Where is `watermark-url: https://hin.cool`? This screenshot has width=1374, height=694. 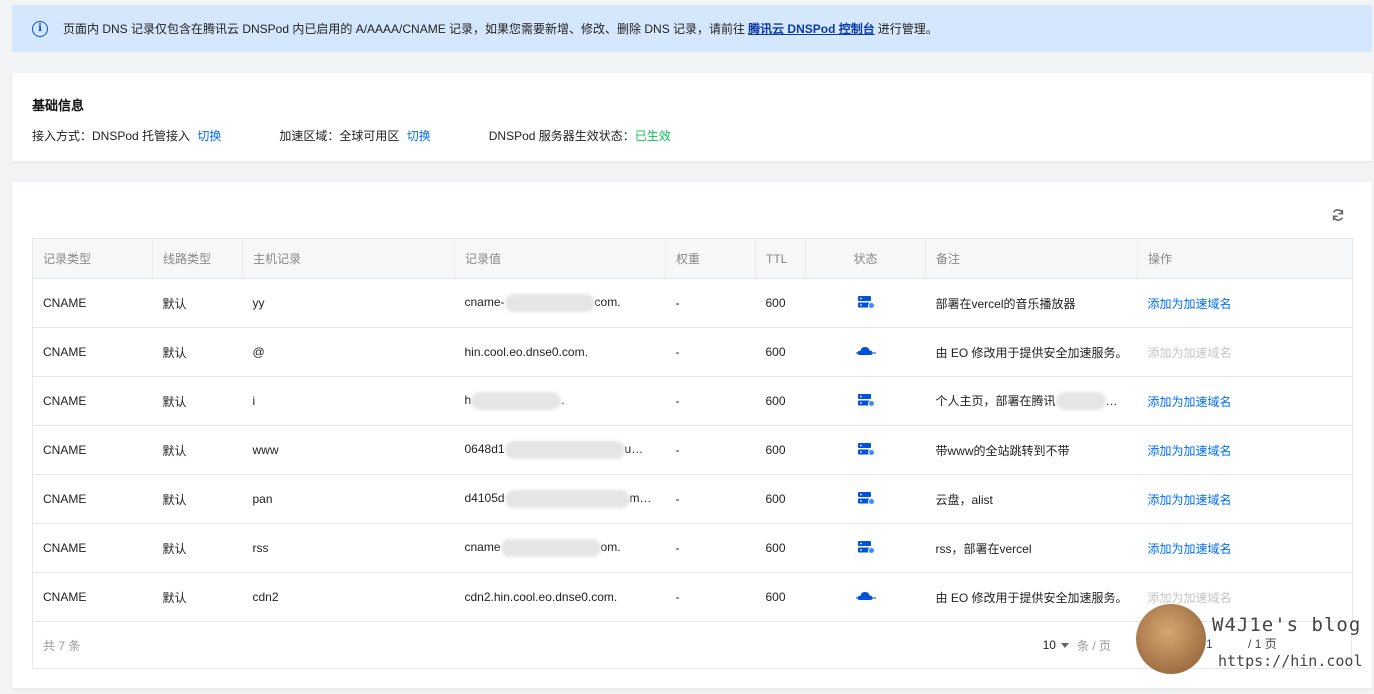 watermark-url: https://hin.cool is located at coordinates (1290, 661).